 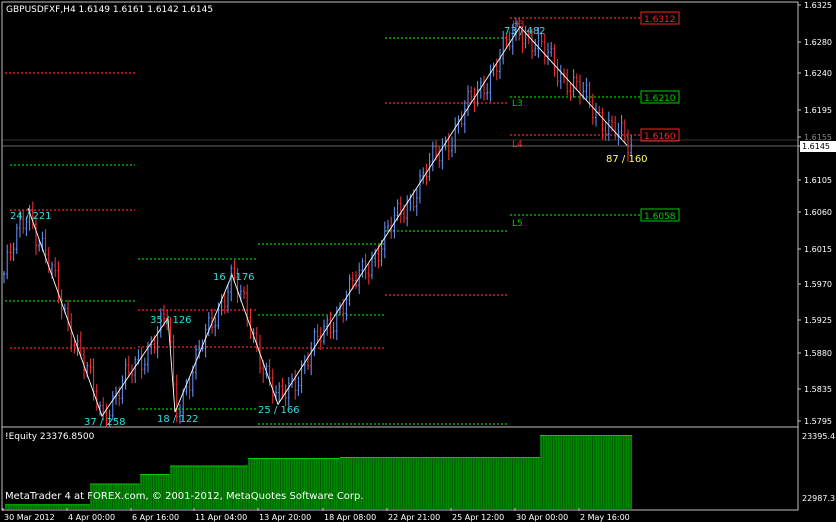 I want to click on wave-label: 37 / 258, so click(x=105, y=422).